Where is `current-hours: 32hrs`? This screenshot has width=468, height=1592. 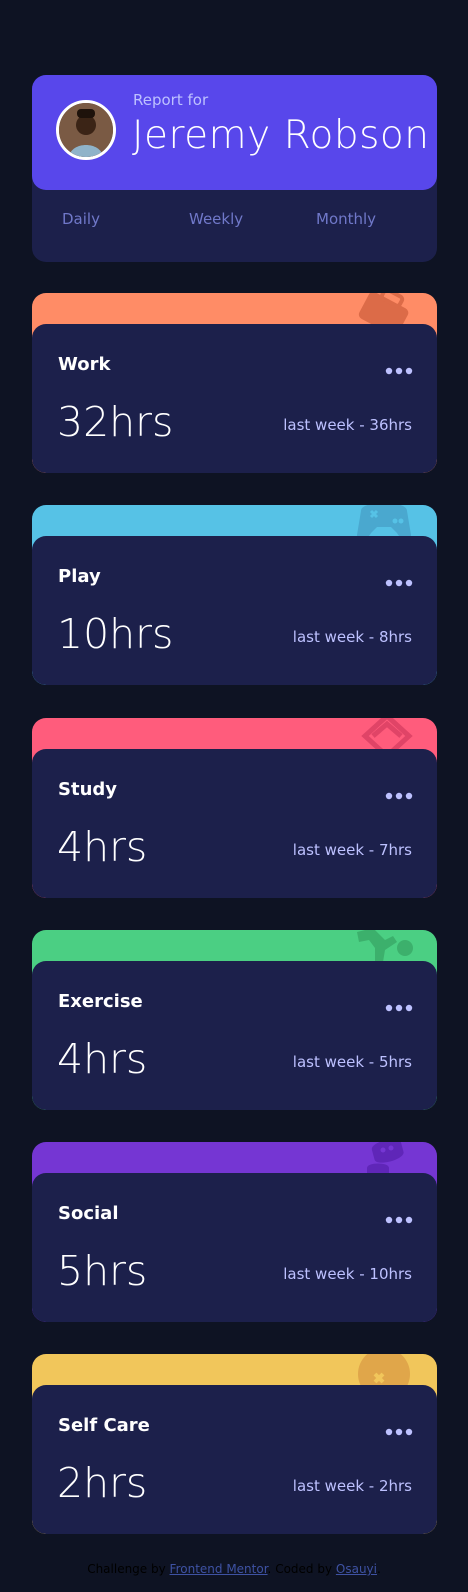
current-hours: 32hrs is located at coordinates (115, 422).